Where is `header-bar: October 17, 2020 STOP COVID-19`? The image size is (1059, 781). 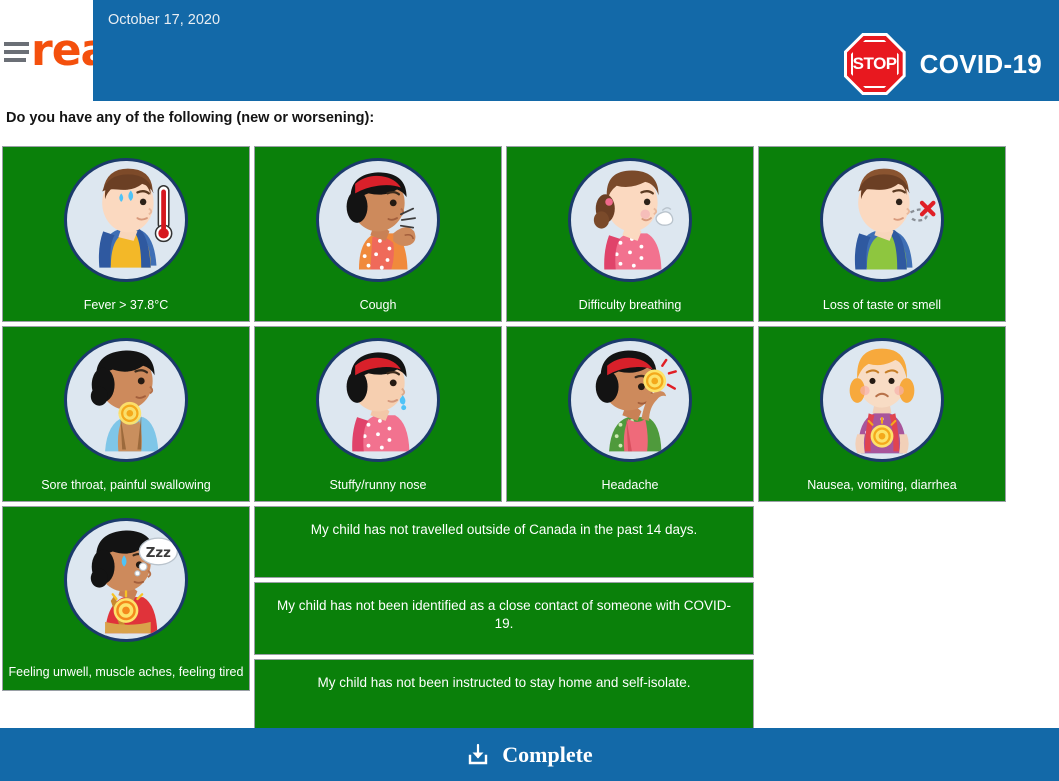 header-bar: October 17, 2020 STOP COVID-19 is located at coordinates (576, 50).